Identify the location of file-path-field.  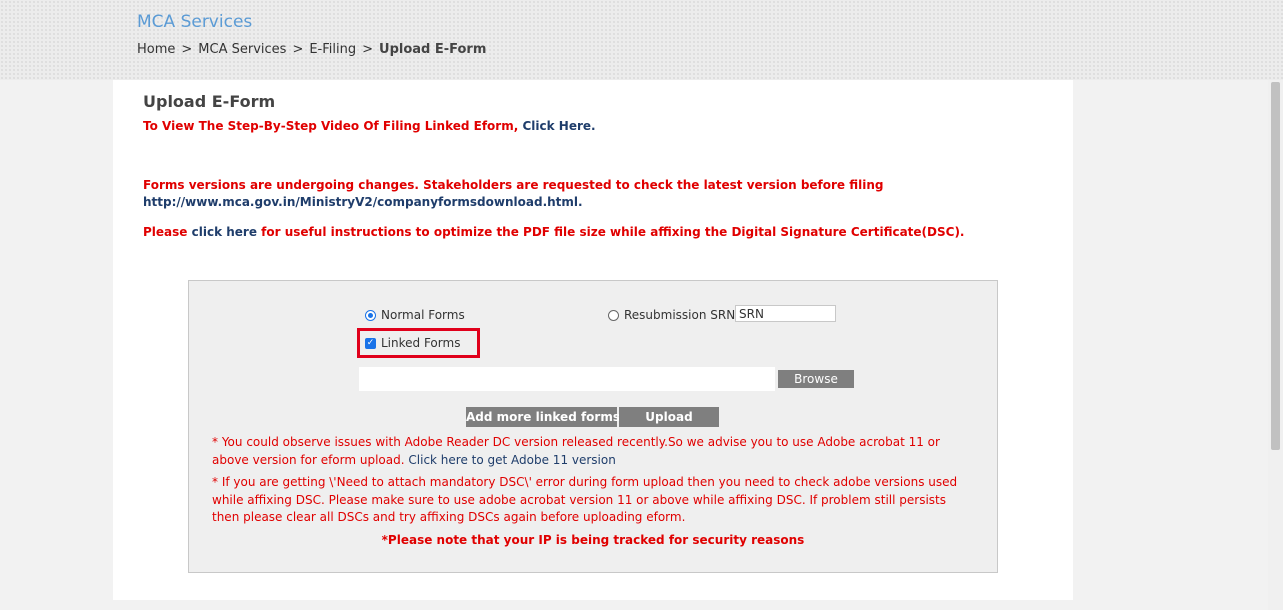
(567, 379).